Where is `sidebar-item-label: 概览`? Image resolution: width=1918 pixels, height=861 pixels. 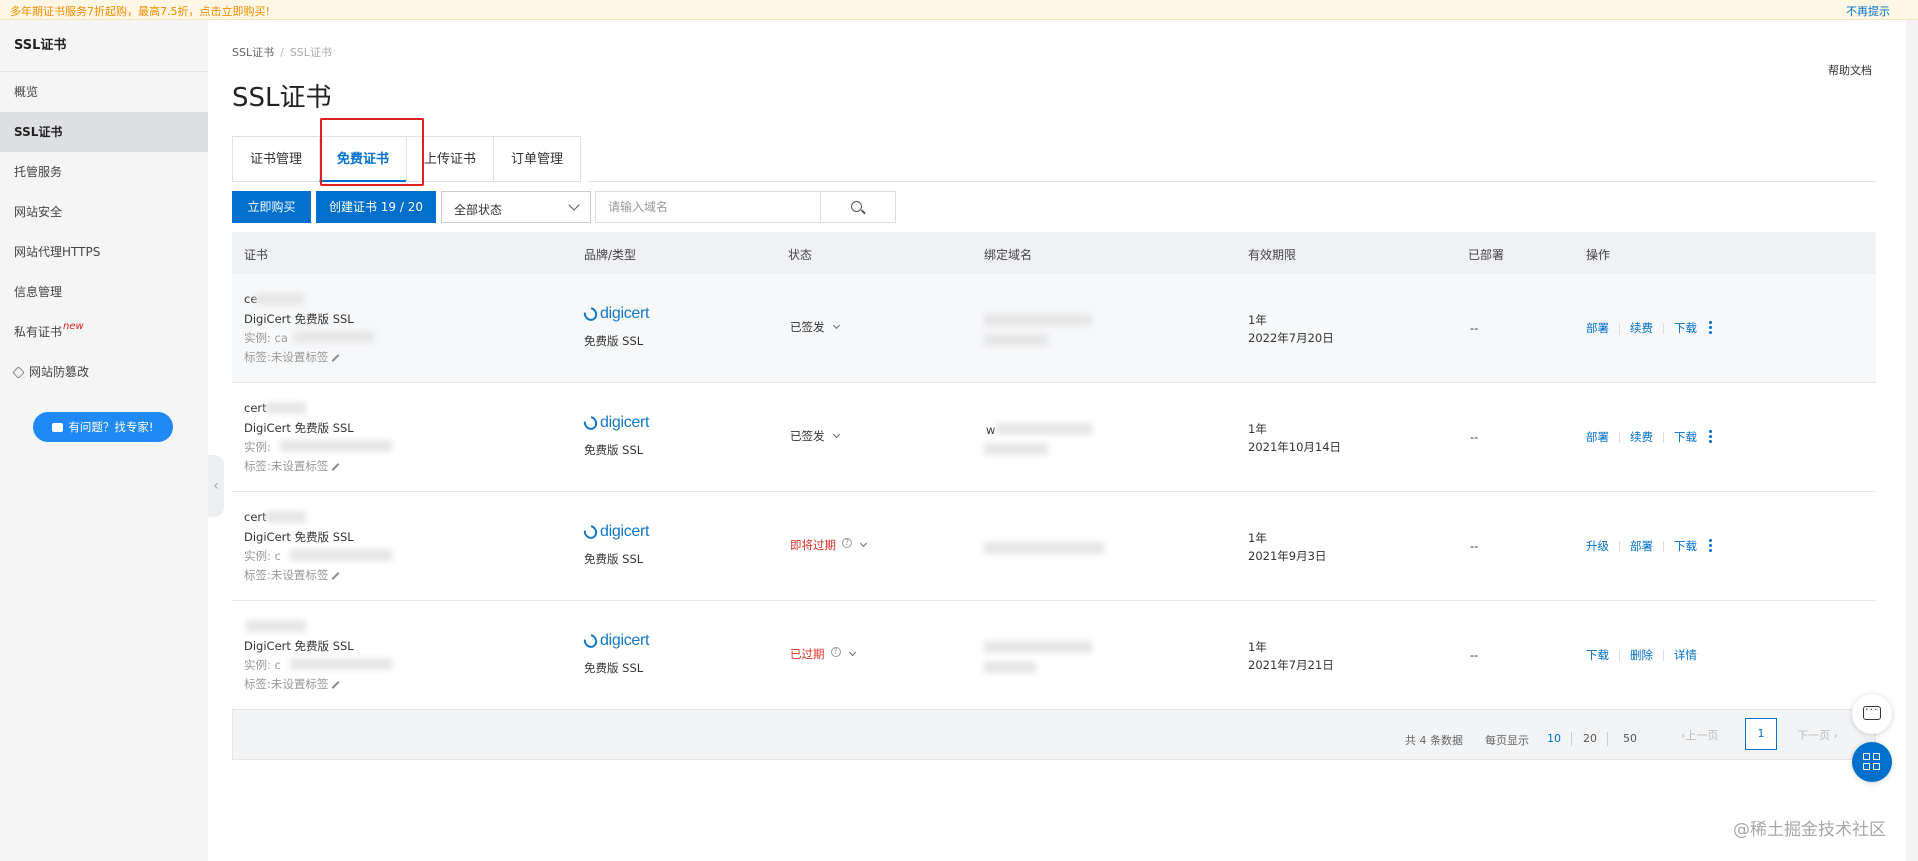
sidebar-item-label: 概览 is located at coordinates (26, 92).